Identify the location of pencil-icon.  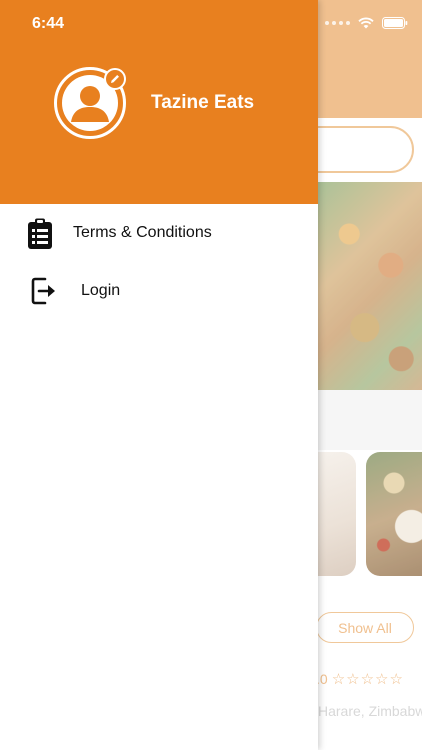
(115, 79).